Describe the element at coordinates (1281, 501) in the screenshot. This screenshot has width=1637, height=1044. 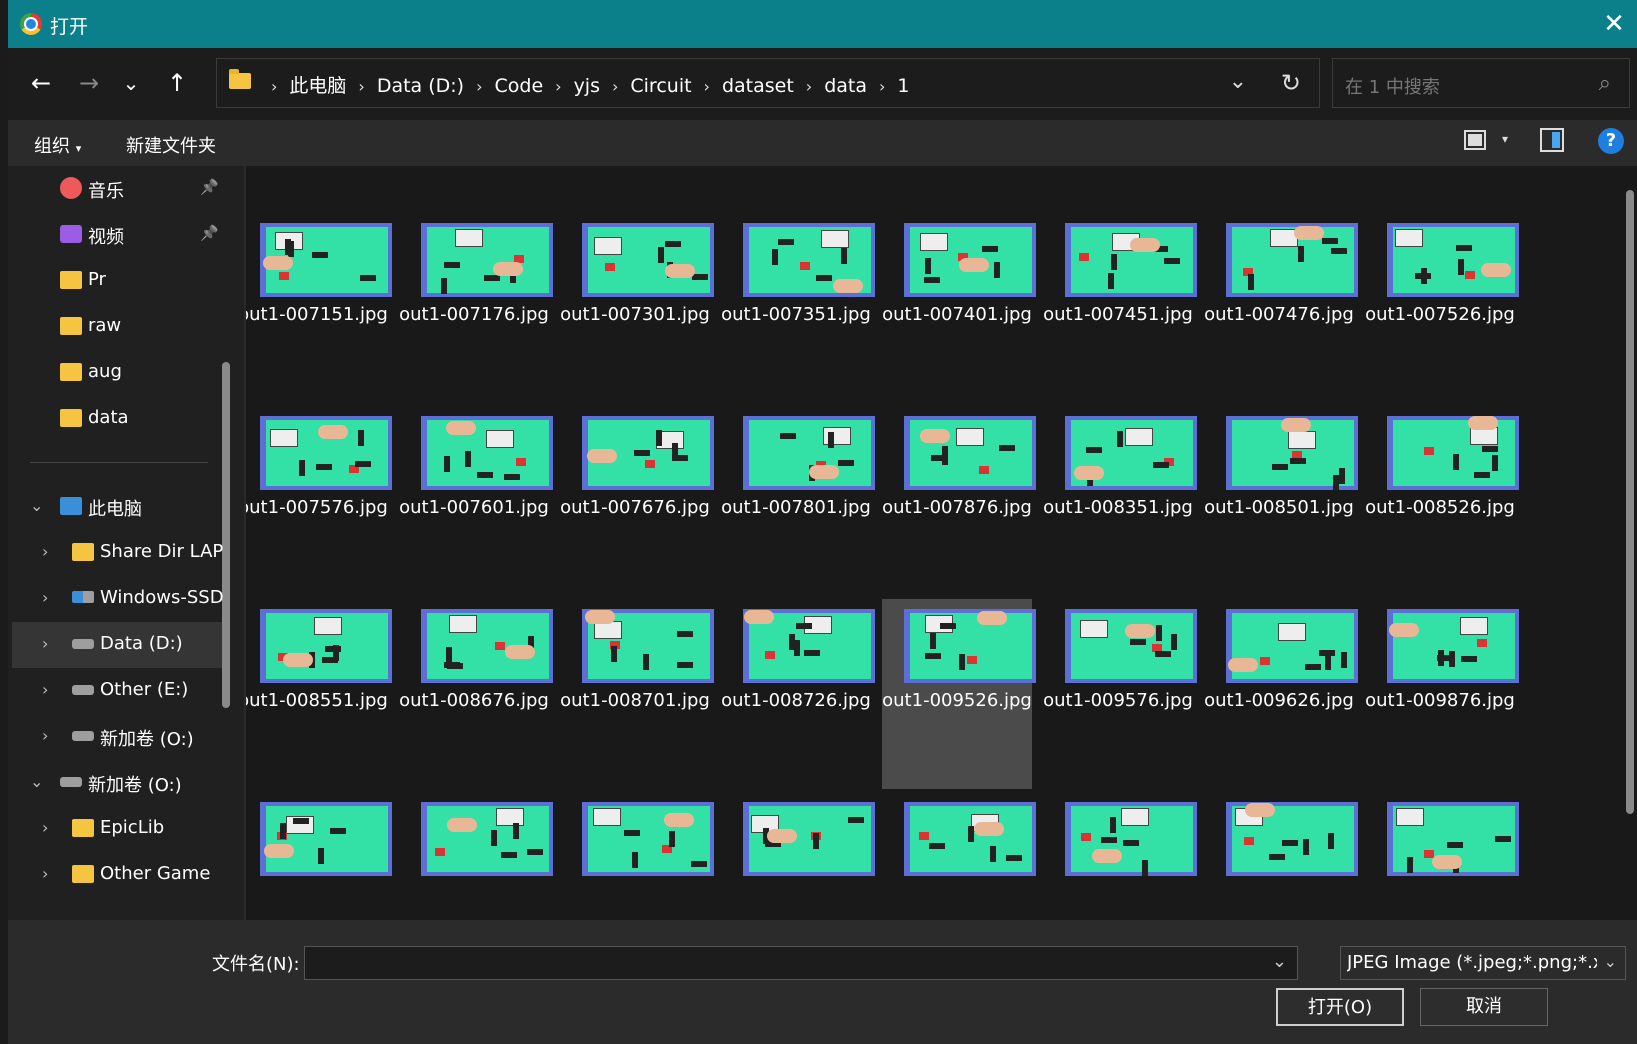
I see `file-item: out1-008501.jpg` at that location.